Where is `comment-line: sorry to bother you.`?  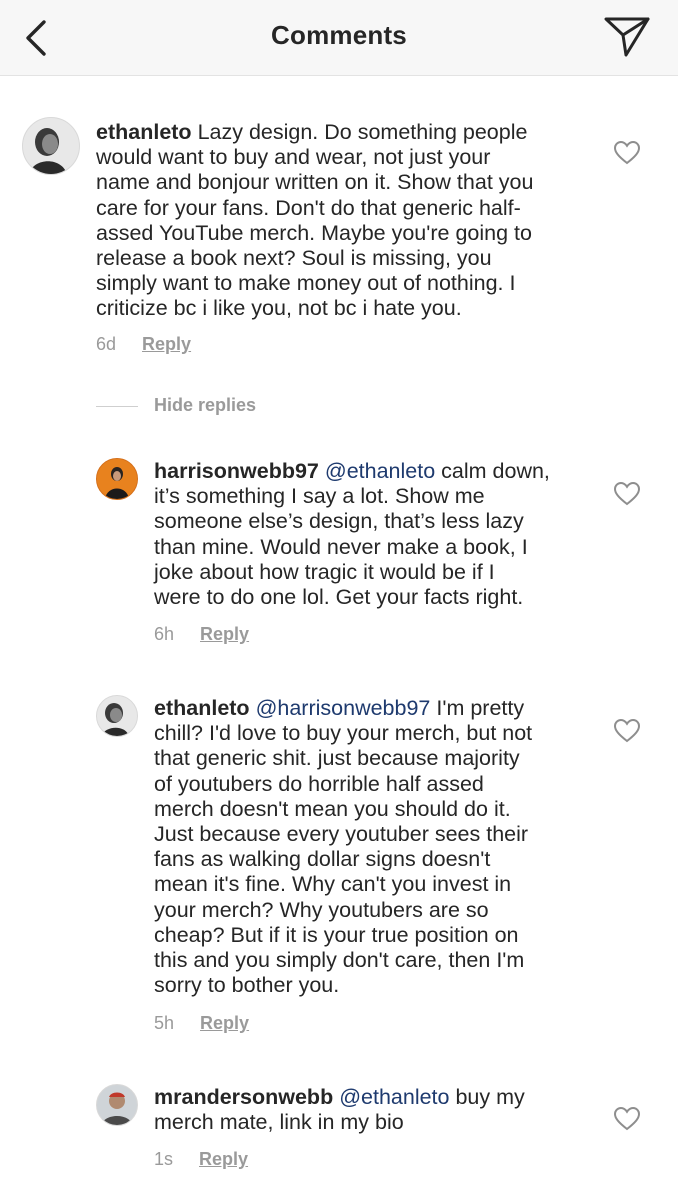 comment-line: sorry to bother you. is located at coordinates (247, 985).